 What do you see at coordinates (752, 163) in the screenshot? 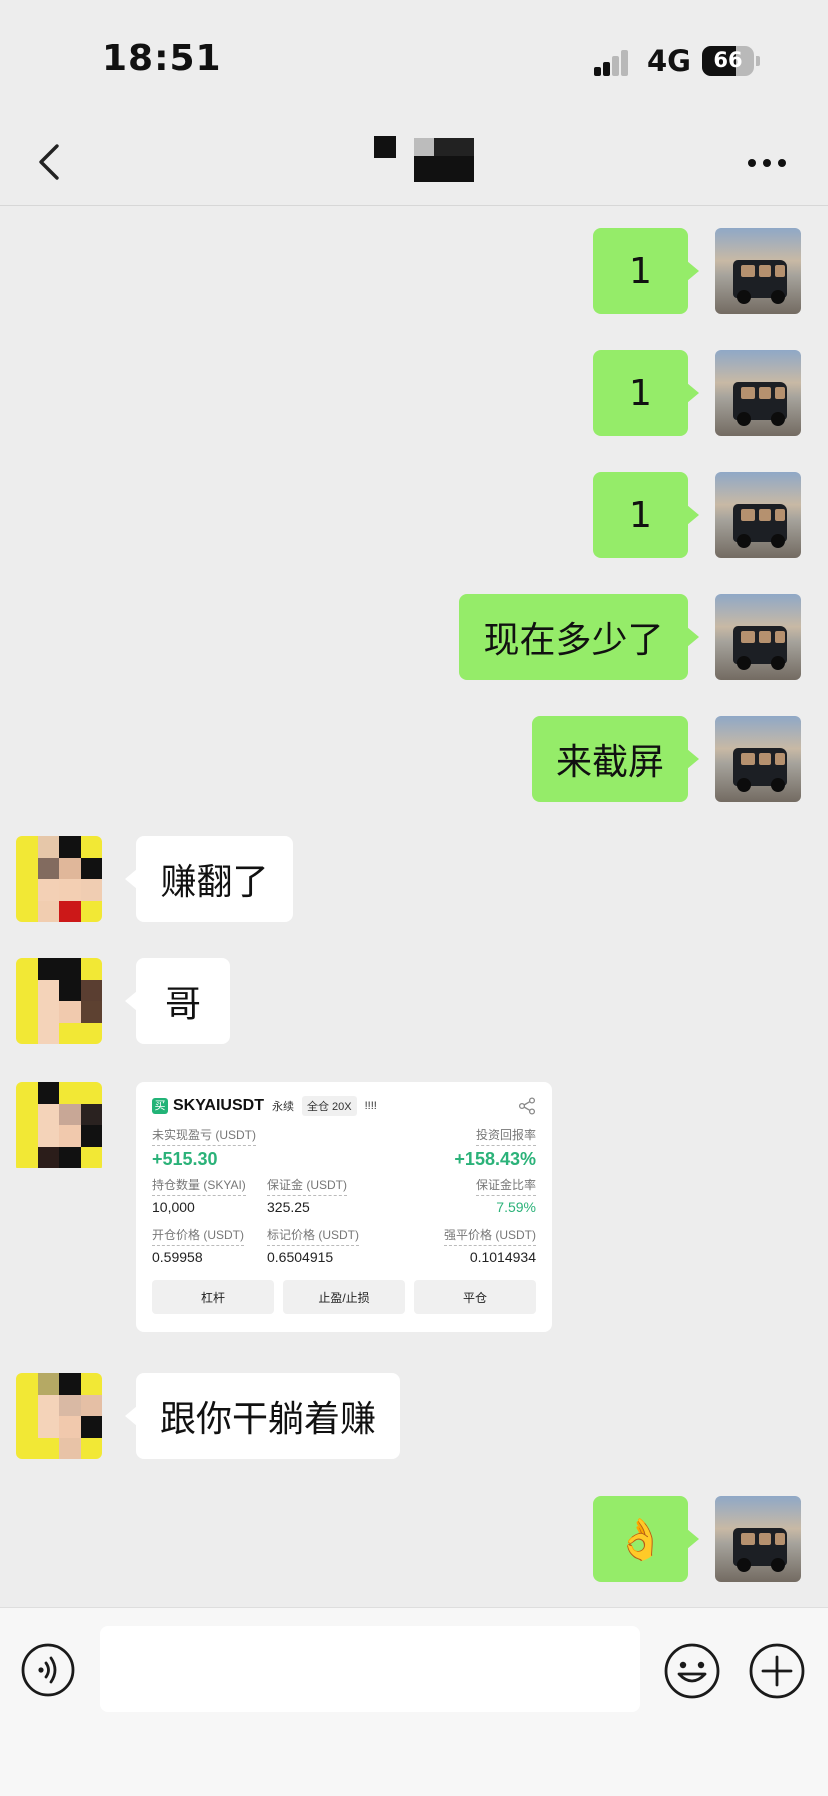
I see `more-dots-icon` at bounding box center [752, 163].